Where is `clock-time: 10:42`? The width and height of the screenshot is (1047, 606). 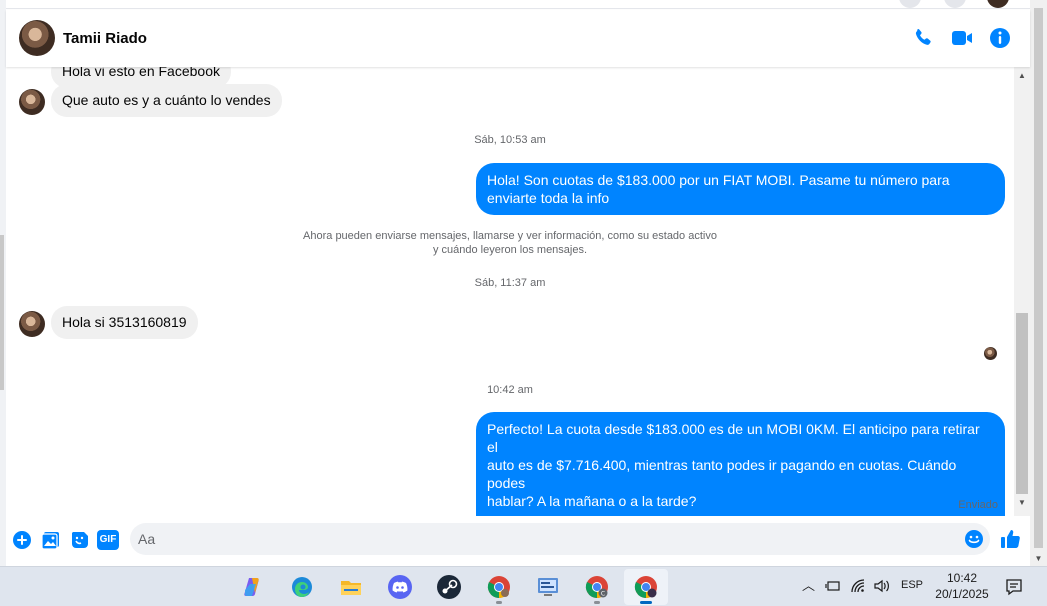 clock-time: 10:42 is located at coordinates (962, 578).